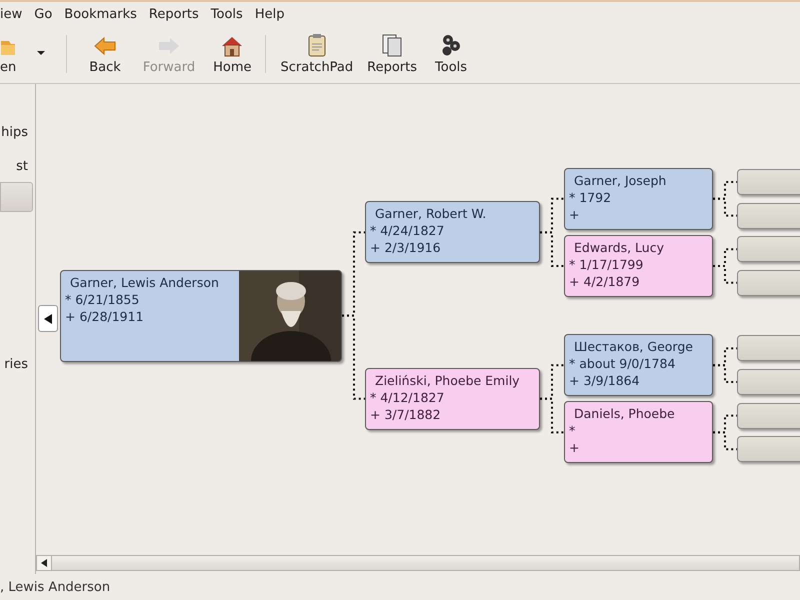  I want to click on caret-icon, so click(41, 53).